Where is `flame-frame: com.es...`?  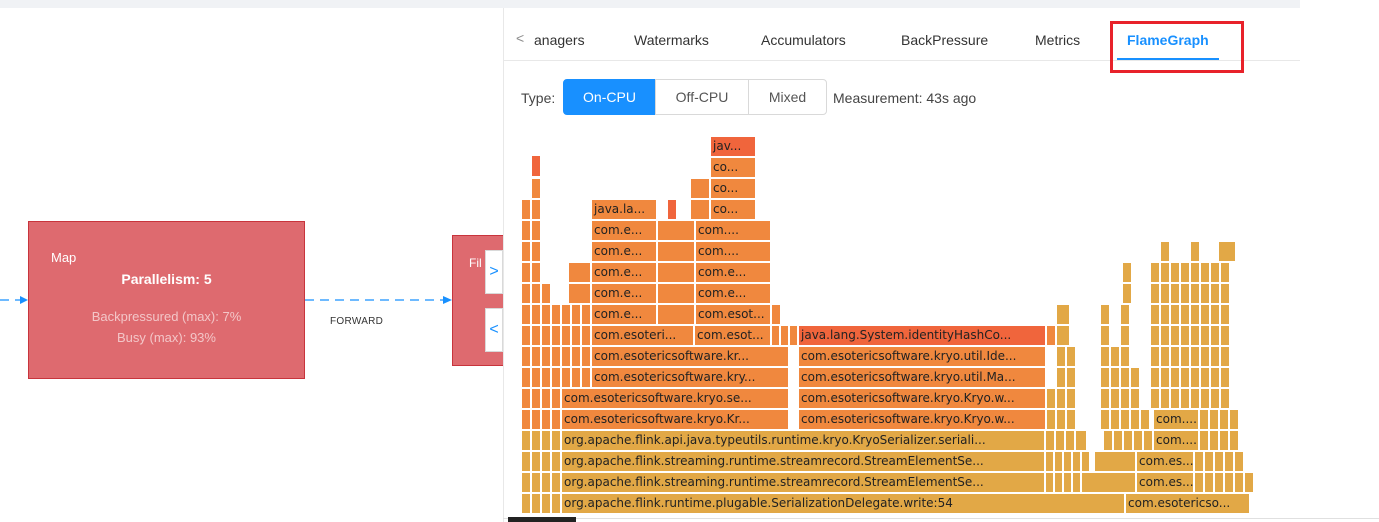 flame-frame: com.es... is located at coordinates (1165, 482).